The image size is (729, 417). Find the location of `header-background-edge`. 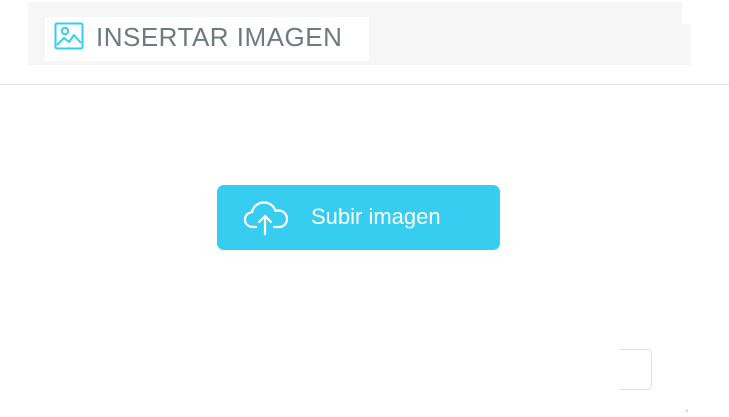

header-background-edge is located at coordinates (686, 44).